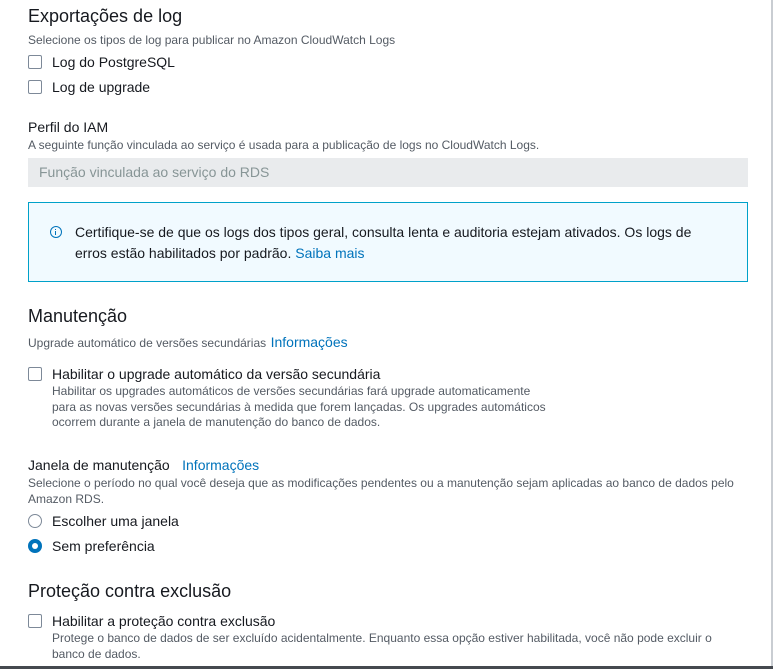 Image resolution: width=773 pixels, height=669 pixels. I want to click on upgrade-log-checkbox, so click(35, 87).